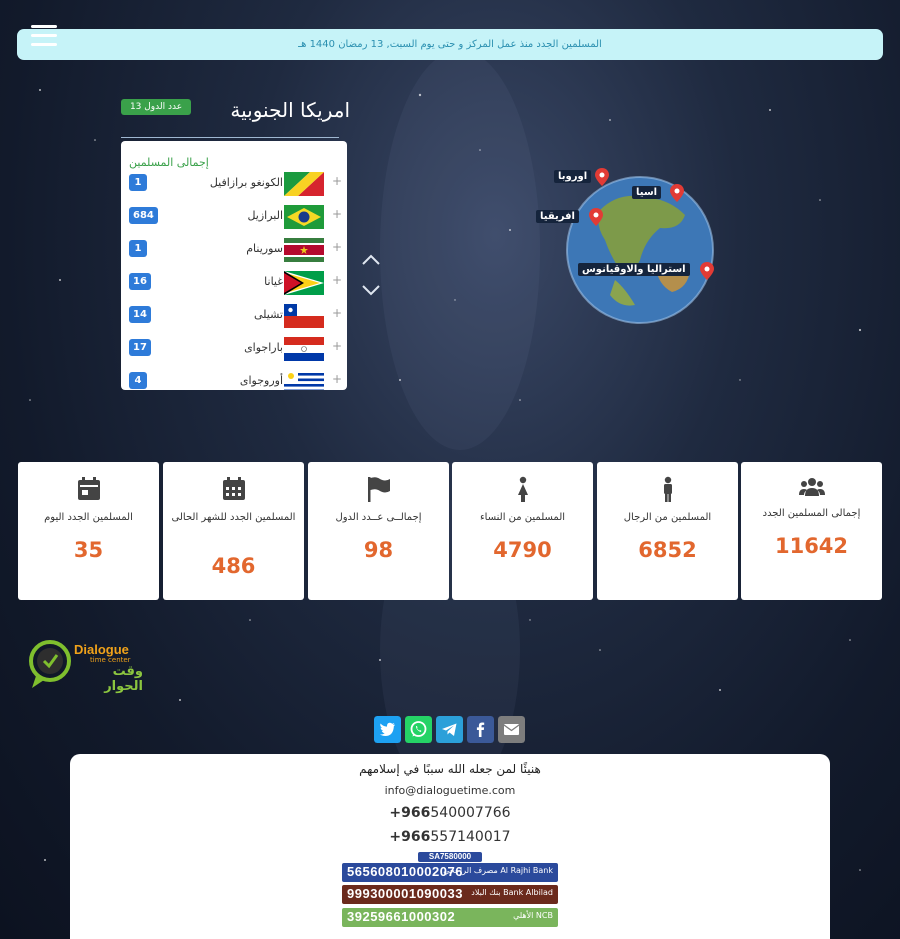  What do you see at coordinates (304, 283) in the screenshot?
I see `guyana-flag-icon` at bounding box center [304, 283].